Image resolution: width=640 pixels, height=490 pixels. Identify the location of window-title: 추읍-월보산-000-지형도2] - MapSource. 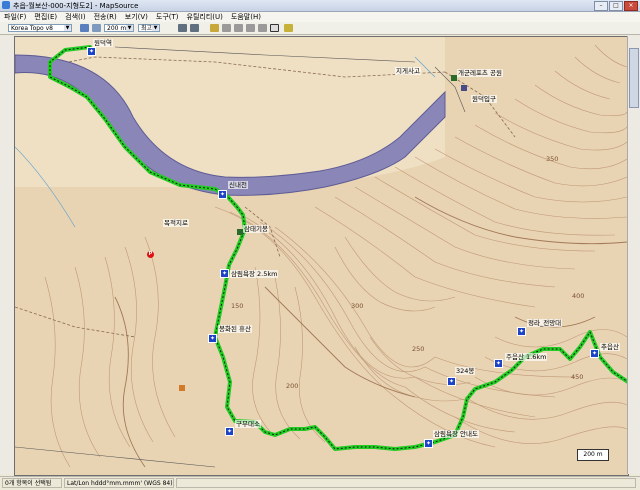
(76, 6).